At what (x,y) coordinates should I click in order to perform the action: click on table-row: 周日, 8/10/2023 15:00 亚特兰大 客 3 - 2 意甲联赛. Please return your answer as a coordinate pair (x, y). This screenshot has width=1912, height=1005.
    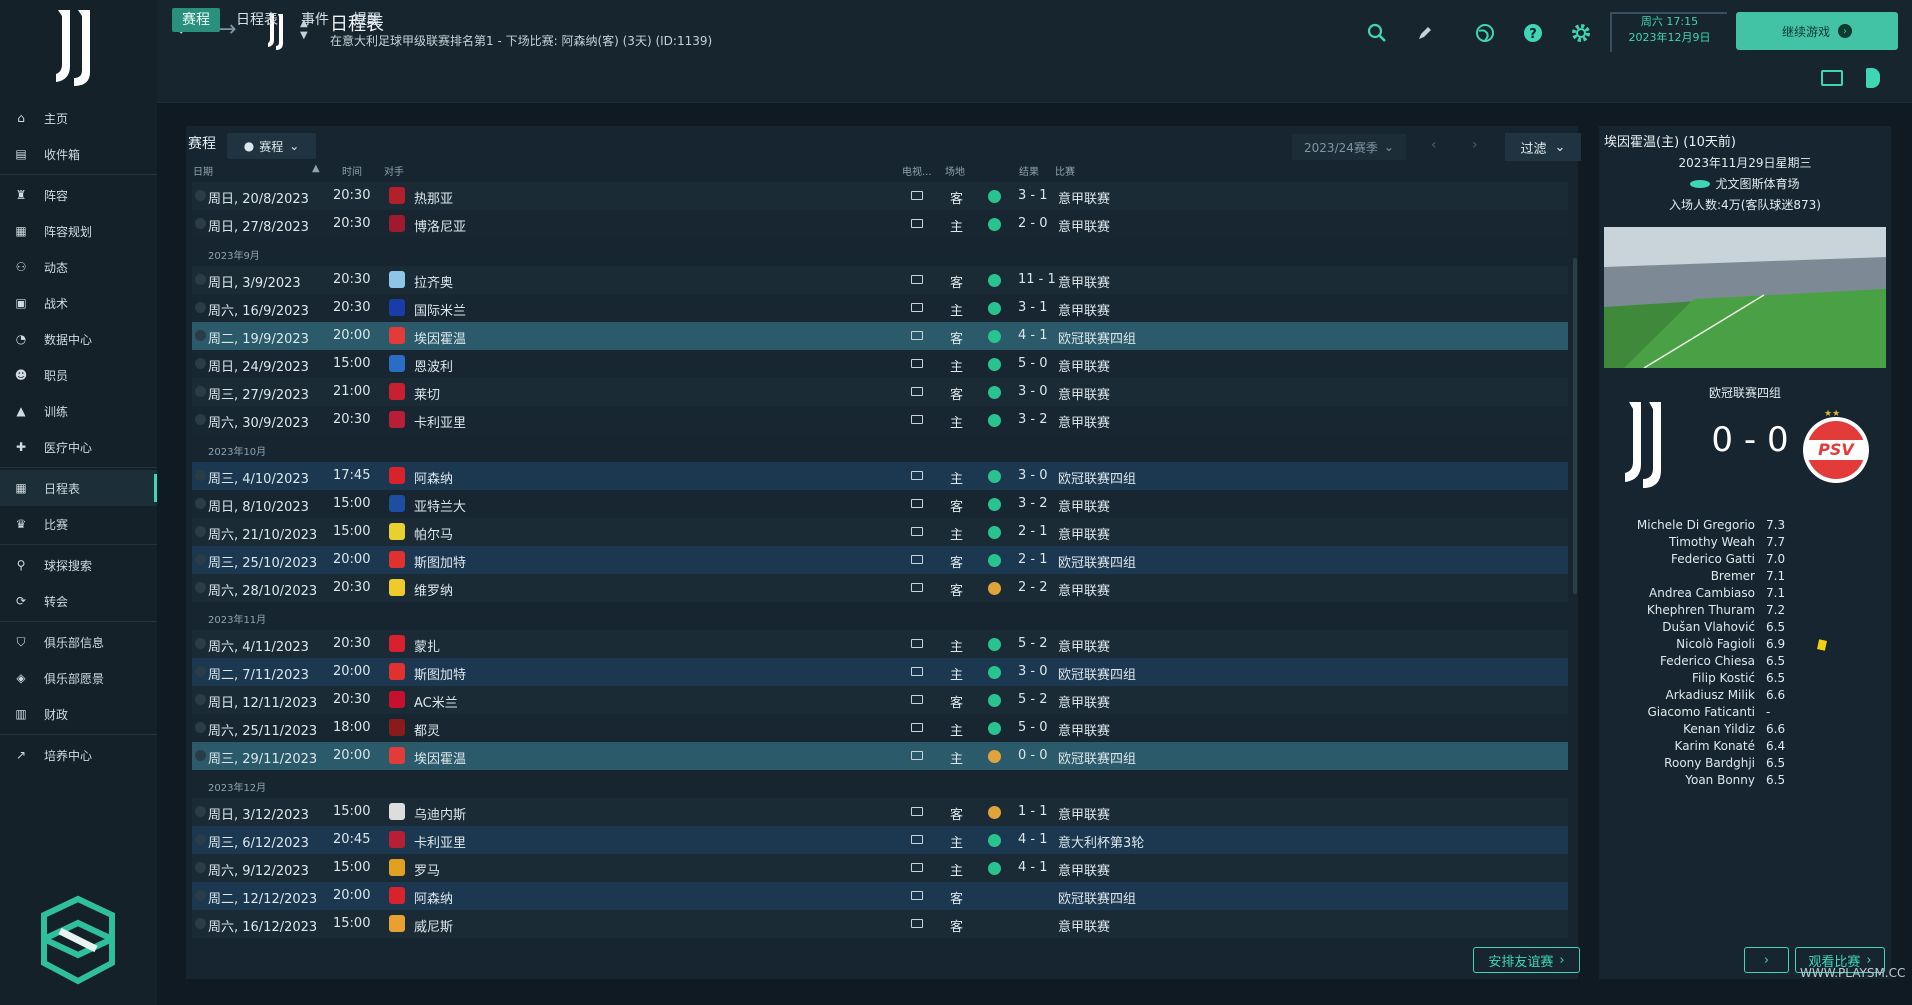
    Looking at the image, I should click on (880, 504).